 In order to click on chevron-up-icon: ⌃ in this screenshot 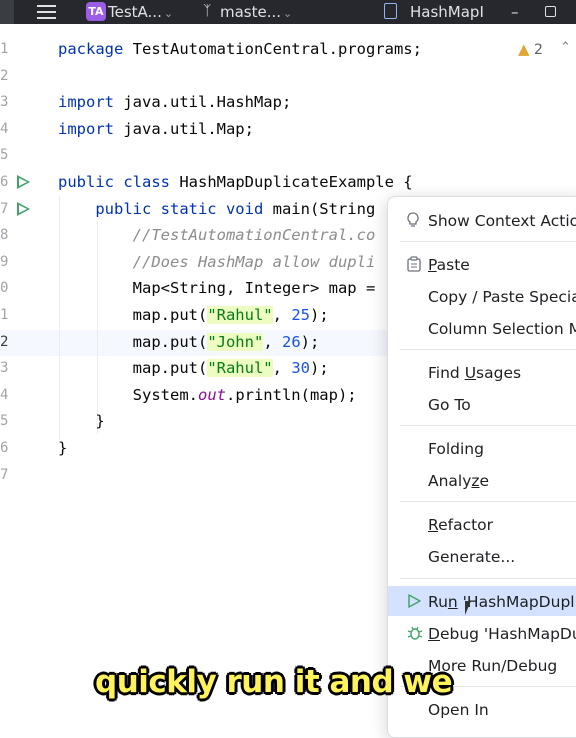, I will do `click(565, 47)`.